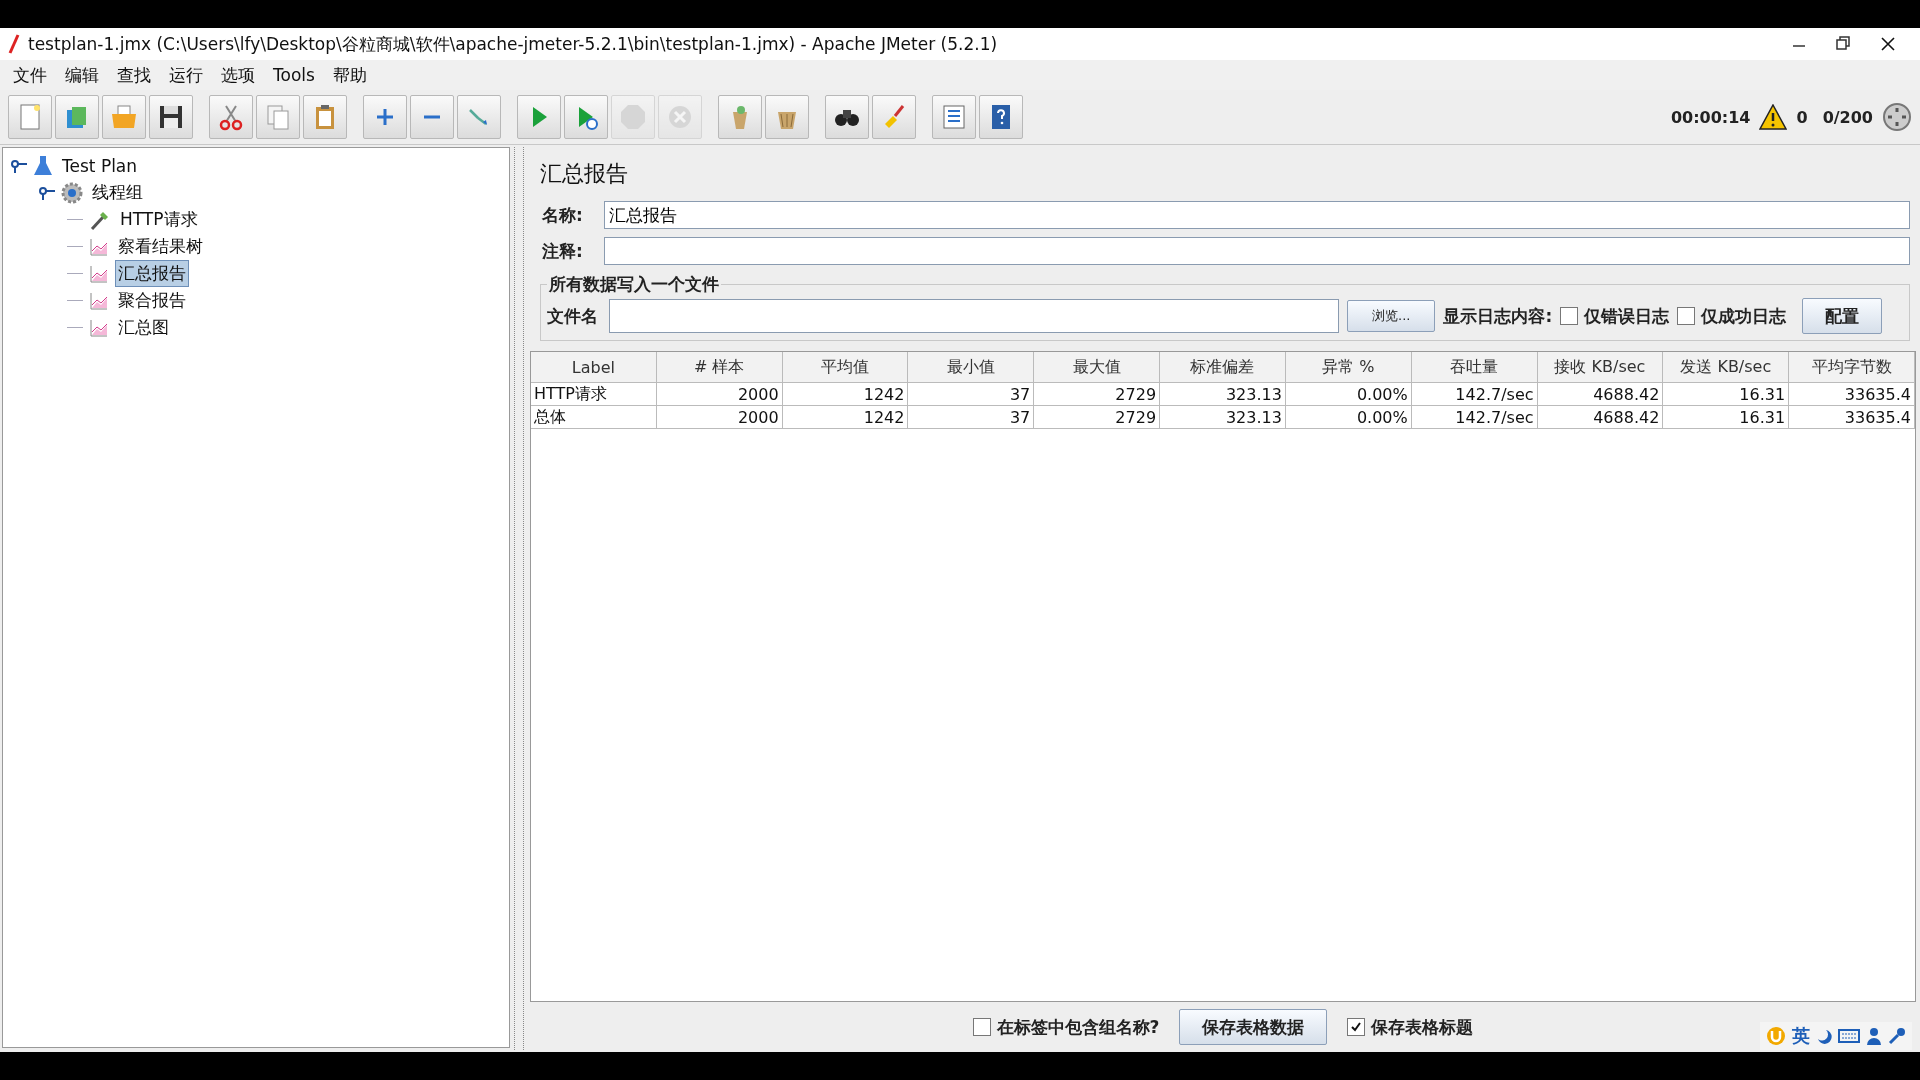 The image size is (1920, 1080). What do you see at coordinates (1257, 215) in the screenshot?
I see `name-field: 汇总报告` at bounding box center [1257, 215].